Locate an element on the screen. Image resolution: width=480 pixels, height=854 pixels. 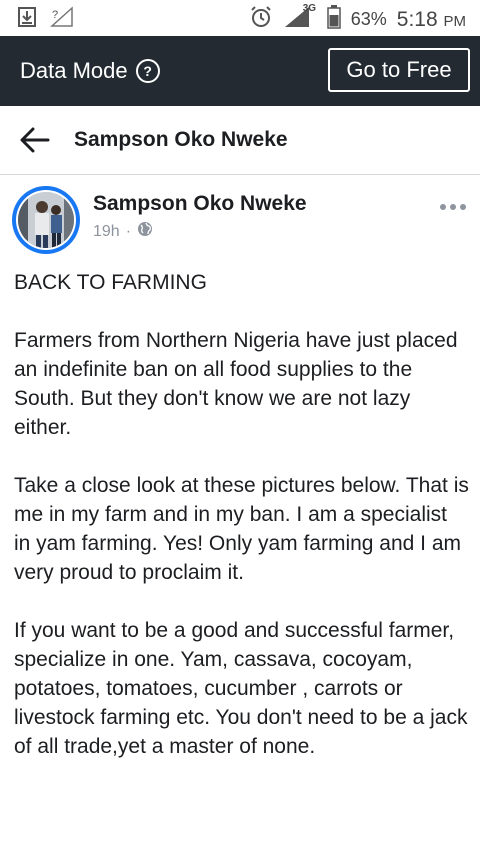
network-type: 3G is located at coordinates (309, 8).